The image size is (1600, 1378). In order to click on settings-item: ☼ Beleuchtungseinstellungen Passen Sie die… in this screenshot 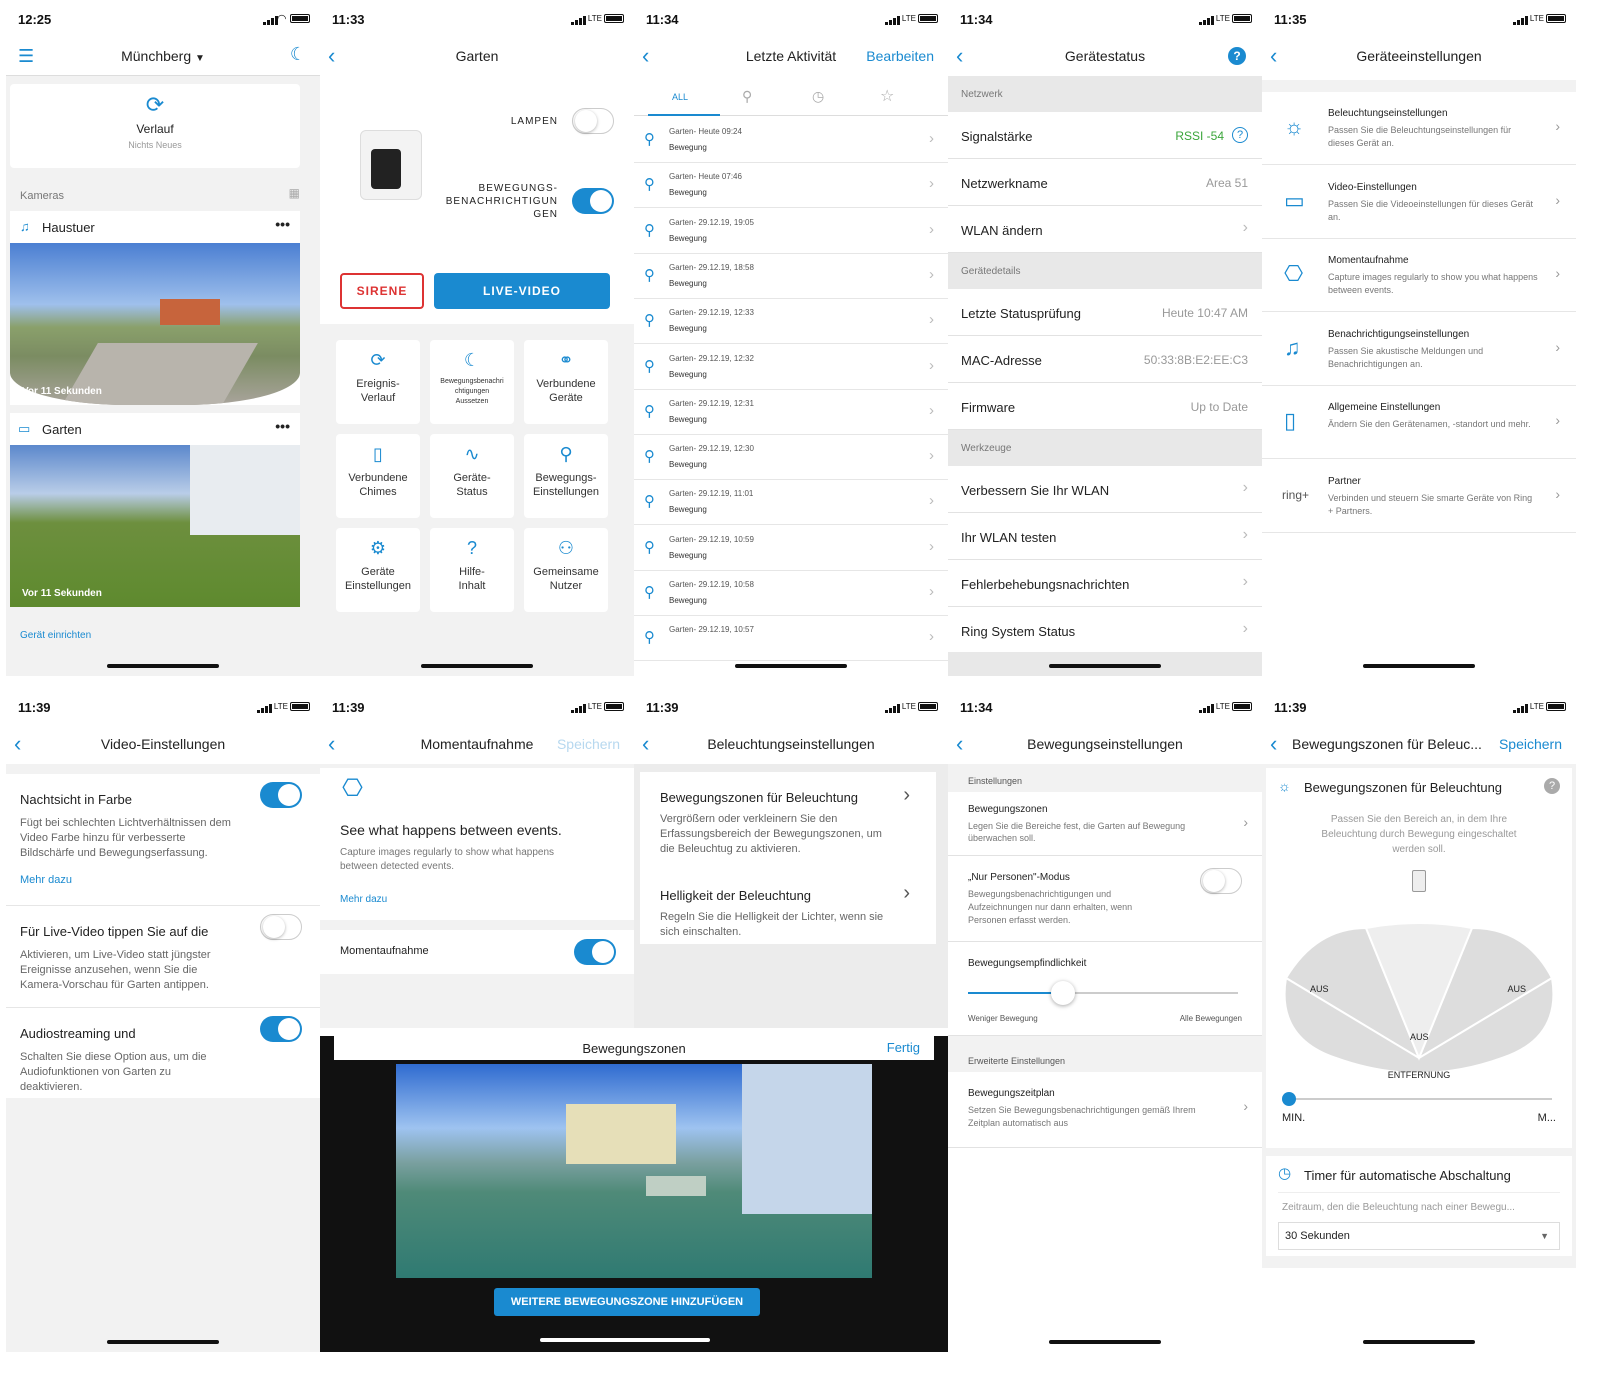, I will do `click(1419, 128)`.